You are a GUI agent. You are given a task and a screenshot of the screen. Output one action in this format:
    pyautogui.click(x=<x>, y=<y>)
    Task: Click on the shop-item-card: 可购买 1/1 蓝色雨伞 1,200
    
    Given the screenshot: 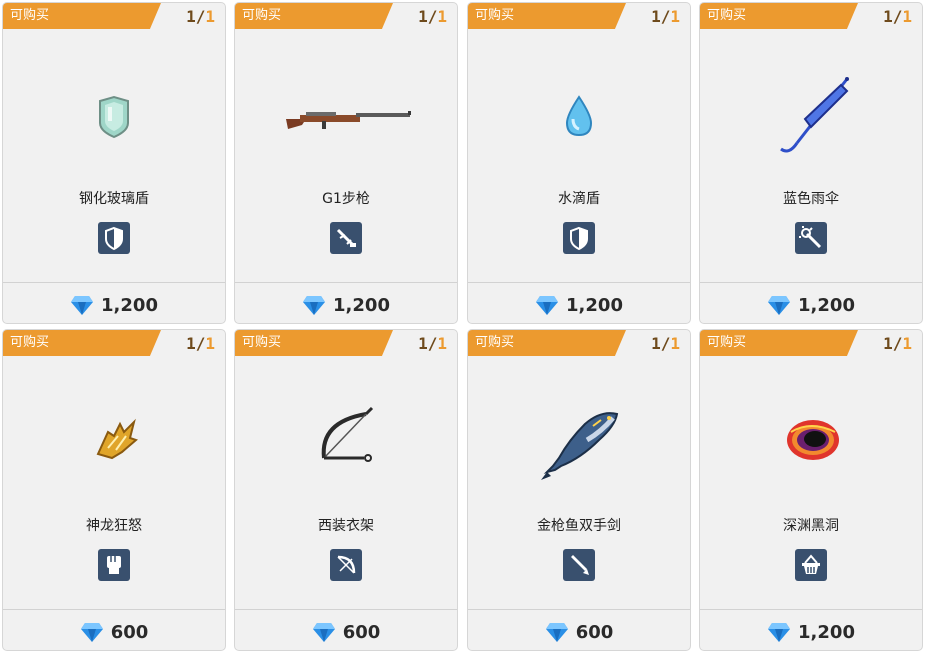 What is the action you would take?
    pyautogui.click(x=811, y=163)
    